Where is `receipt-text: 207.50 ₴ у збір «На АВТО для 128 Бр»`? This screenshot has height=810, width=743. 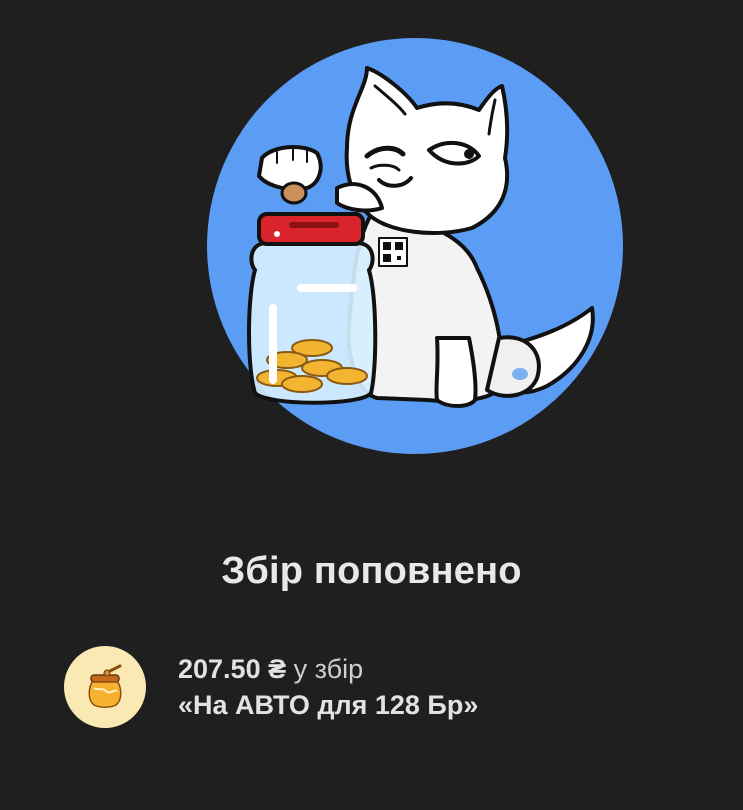 receipt-text: 207.50 ₴ у збір «На АВТО для 128 Бр» is located at coordinates (328, 687).